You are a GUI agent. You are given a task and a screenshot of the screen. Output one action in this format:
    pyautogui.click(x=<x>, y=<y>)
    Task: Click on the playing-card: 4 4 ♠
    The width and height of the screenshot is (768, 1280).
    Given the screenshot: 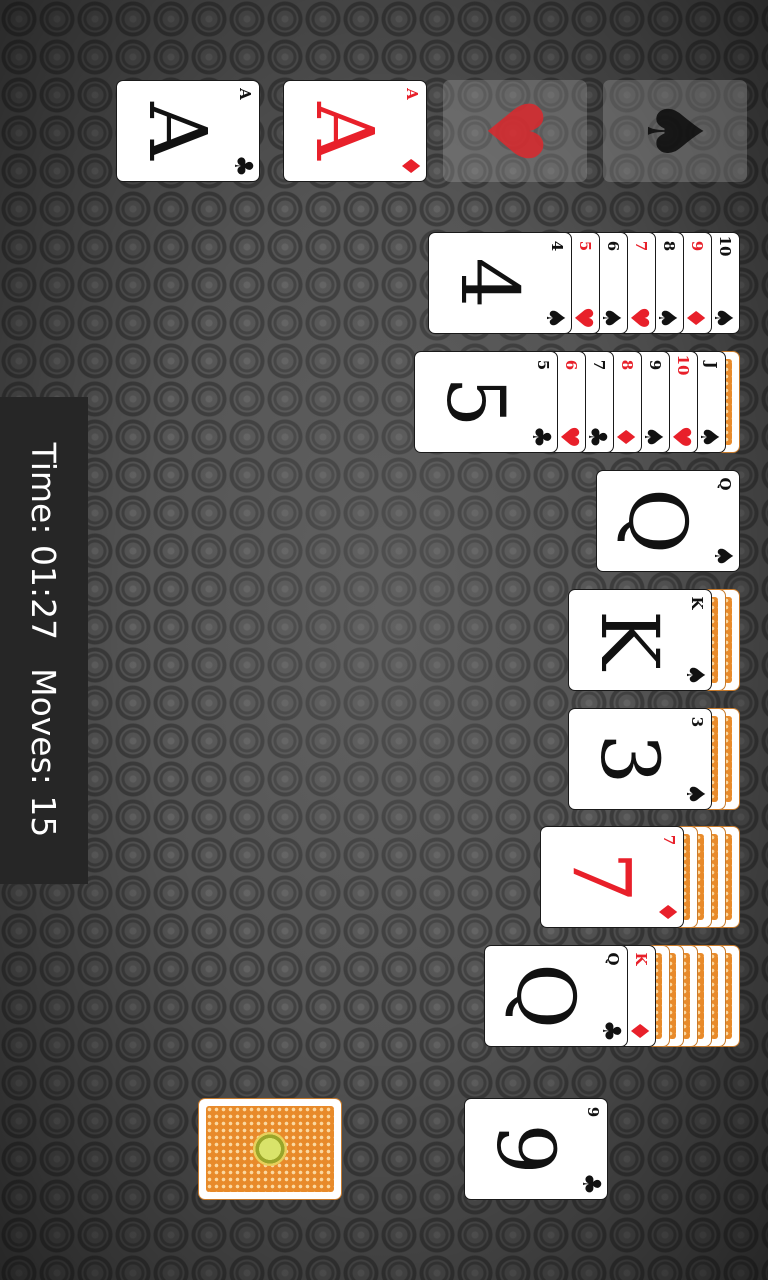 What is the action you would take?
    pyautogui.click(x=500, y=283)
    